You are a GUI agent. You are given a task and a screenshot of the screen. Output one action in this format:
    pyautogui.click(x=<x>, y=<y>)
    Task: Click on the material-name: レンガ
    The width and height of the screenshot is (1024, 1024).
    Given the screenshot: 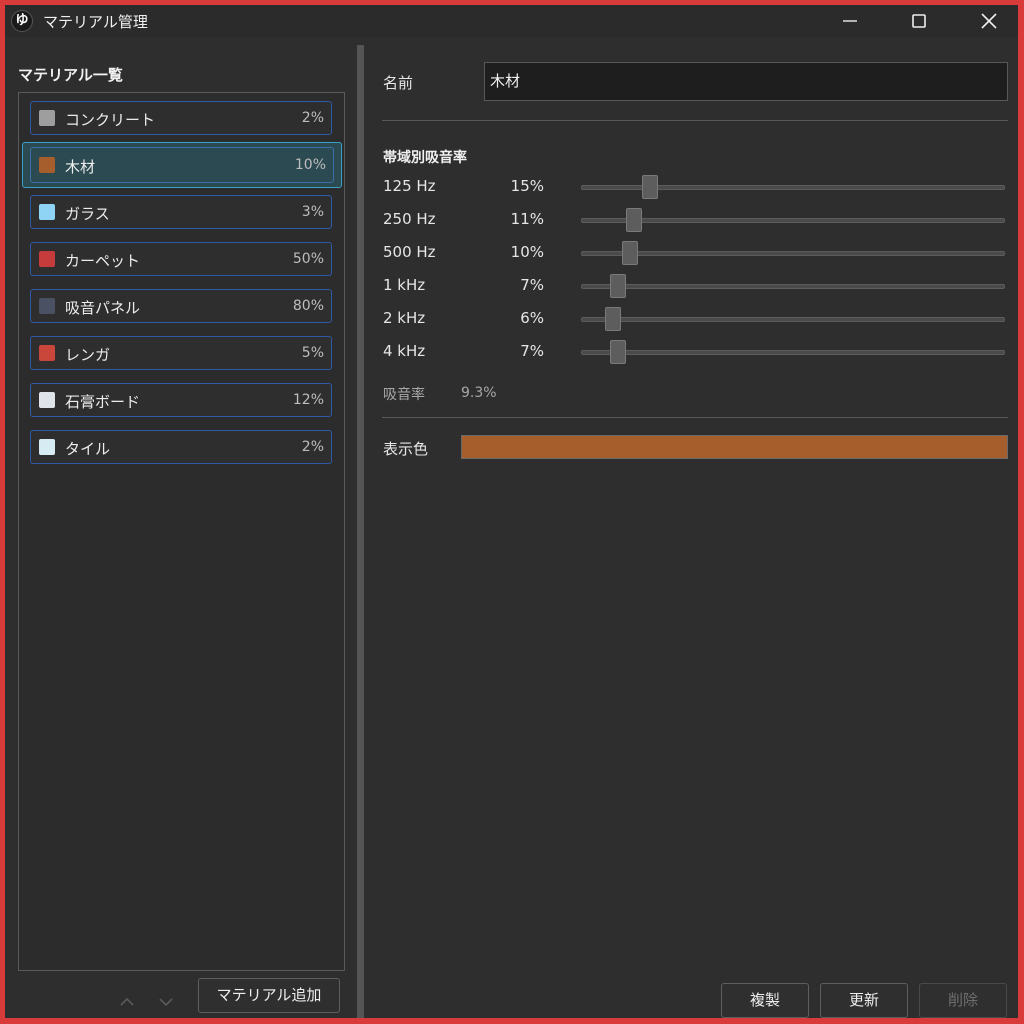 What is the action you would take?
    pyautogui.click(x=88, y=355)
    